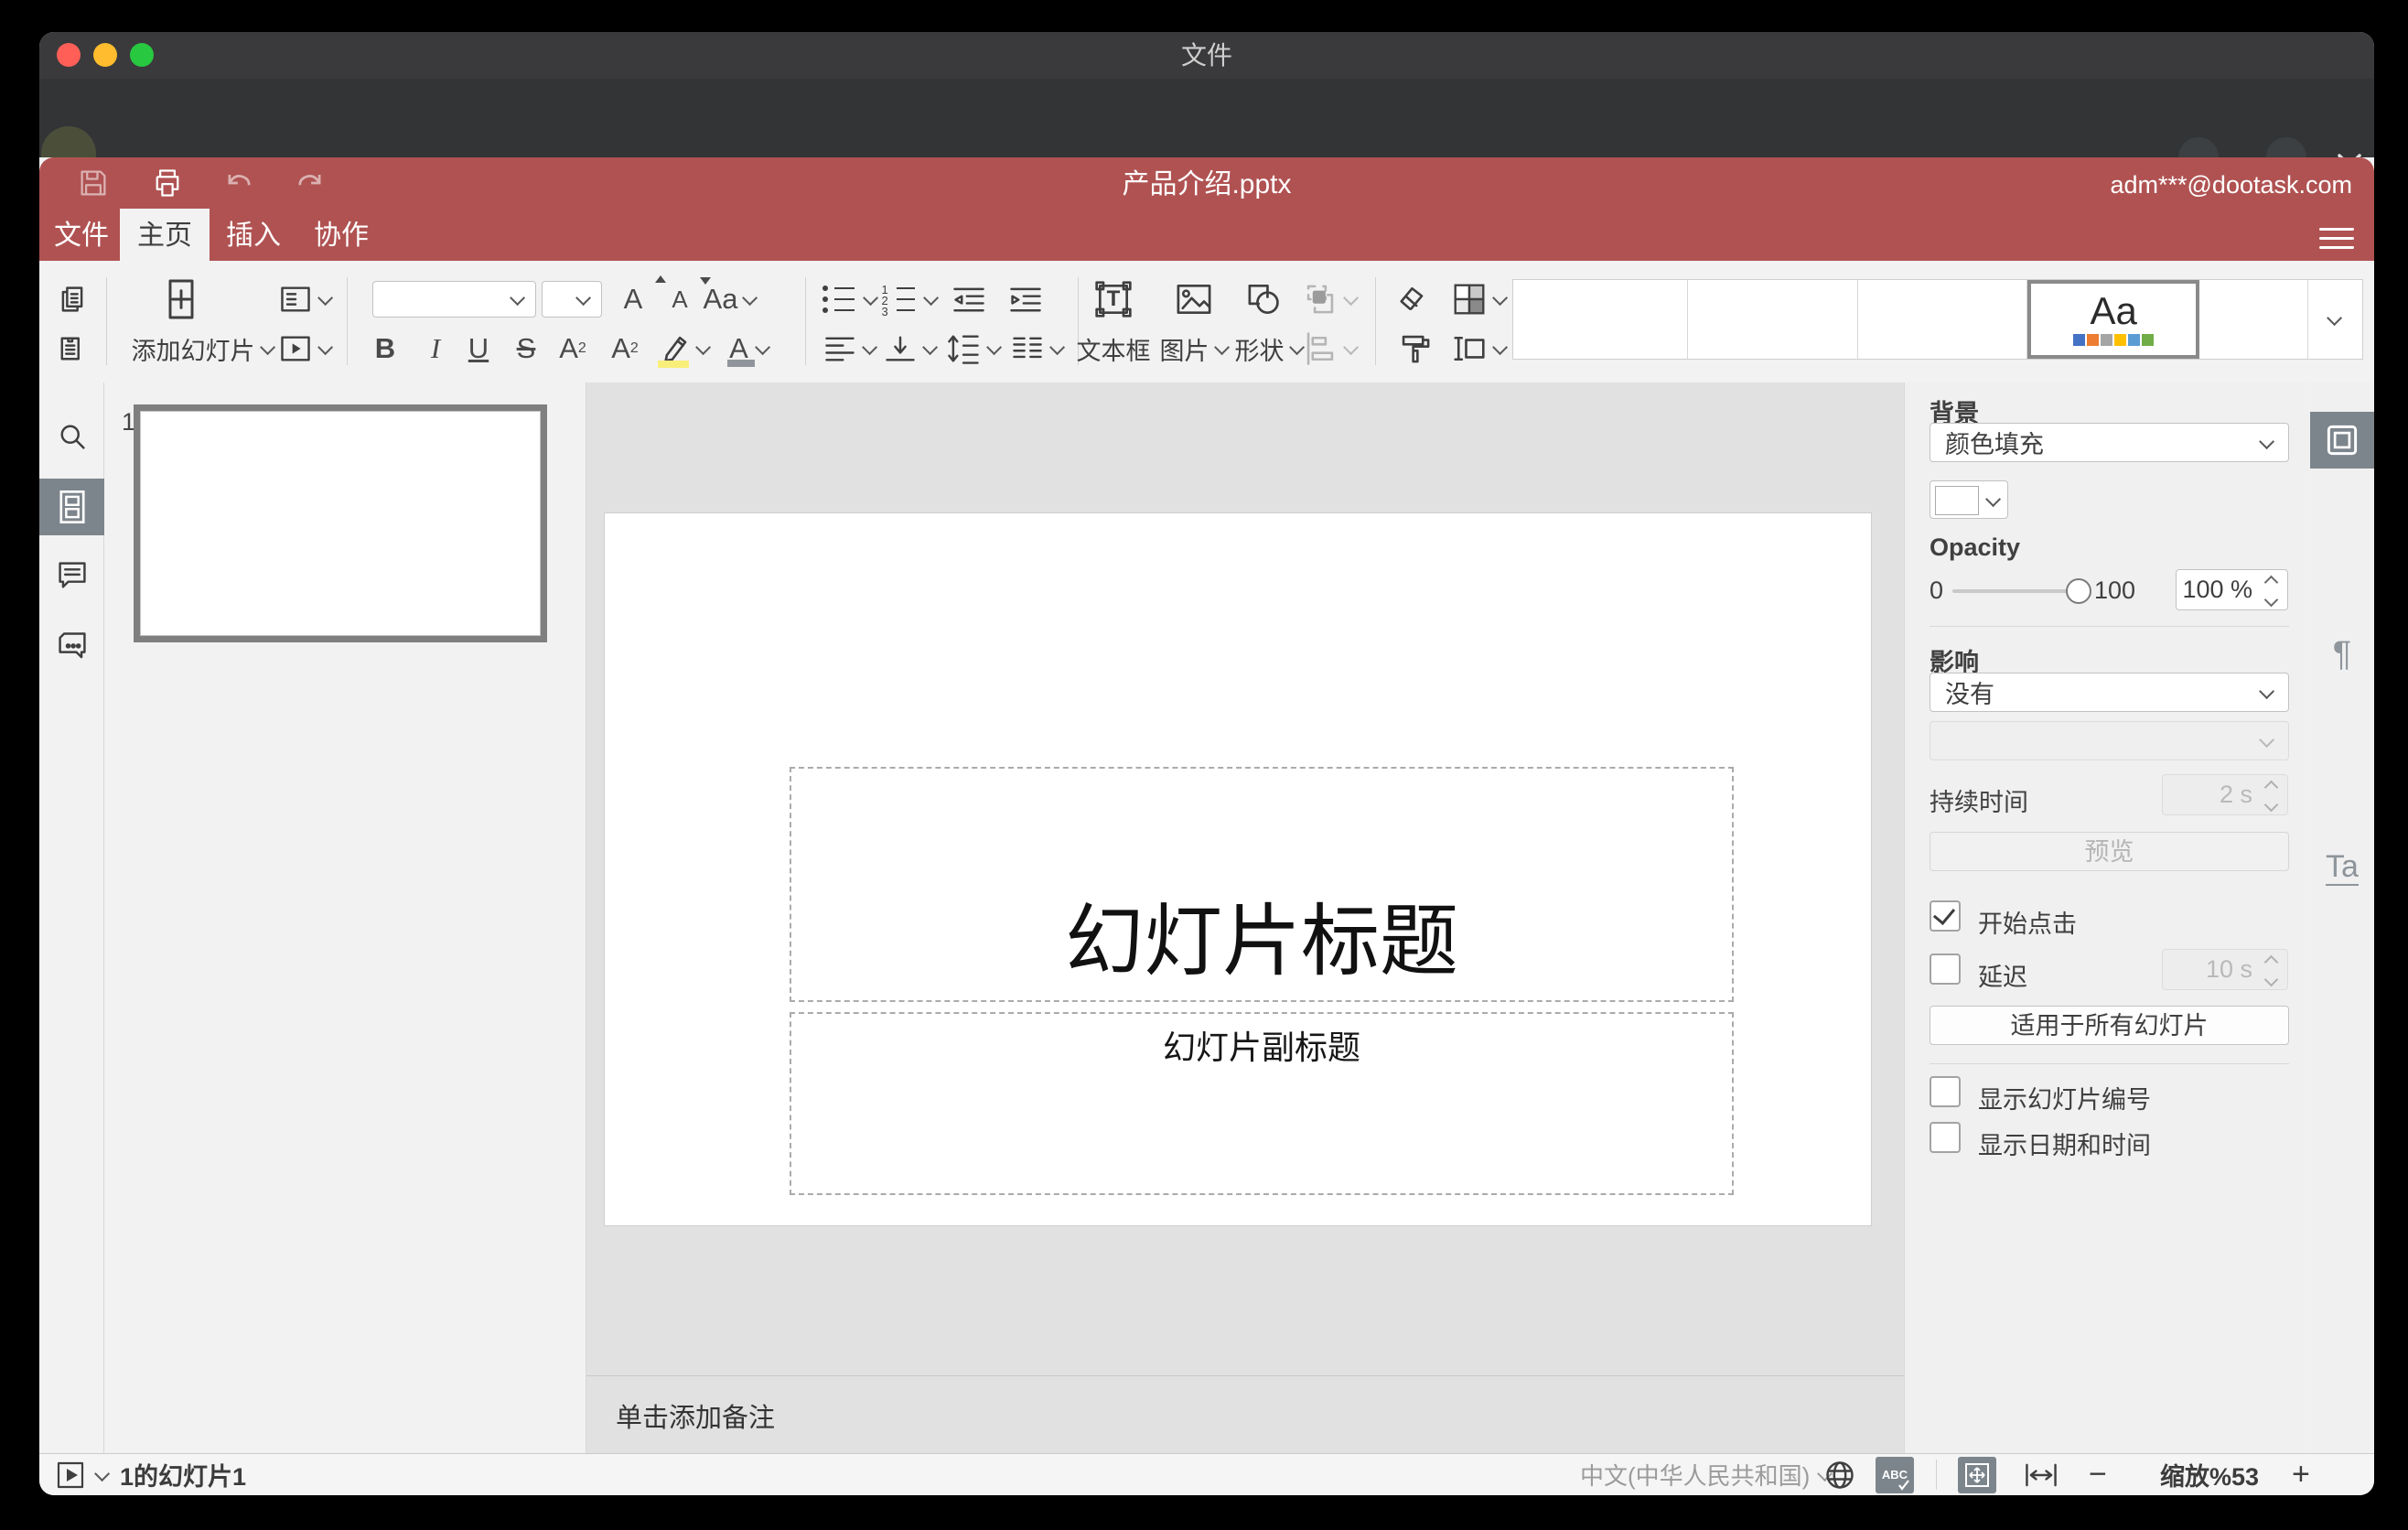 The image size is (2408, 1530). What do you see at coordinates (1206, 118) in the screenshot?
I see `host-header` at bounding box center [1206, 118].